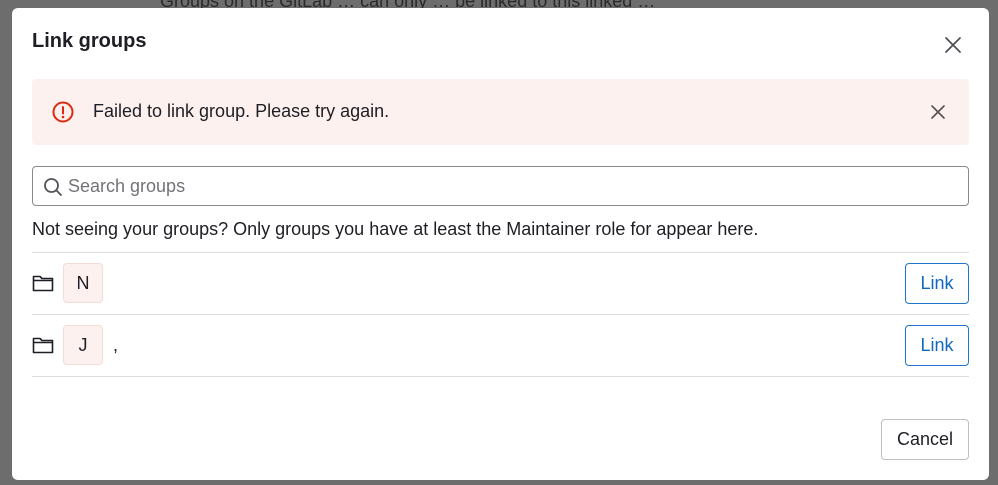 The image size is (998, 485). What do you see at coordinates (513, 186) in the screenshot?
I see `search-input` at bounding box center [513, 186].